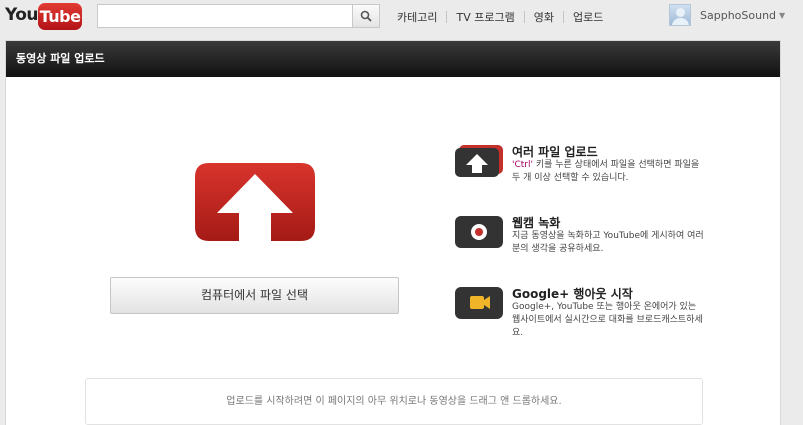  I want to click on logo-tube-box: Tube, so click(60, 16).